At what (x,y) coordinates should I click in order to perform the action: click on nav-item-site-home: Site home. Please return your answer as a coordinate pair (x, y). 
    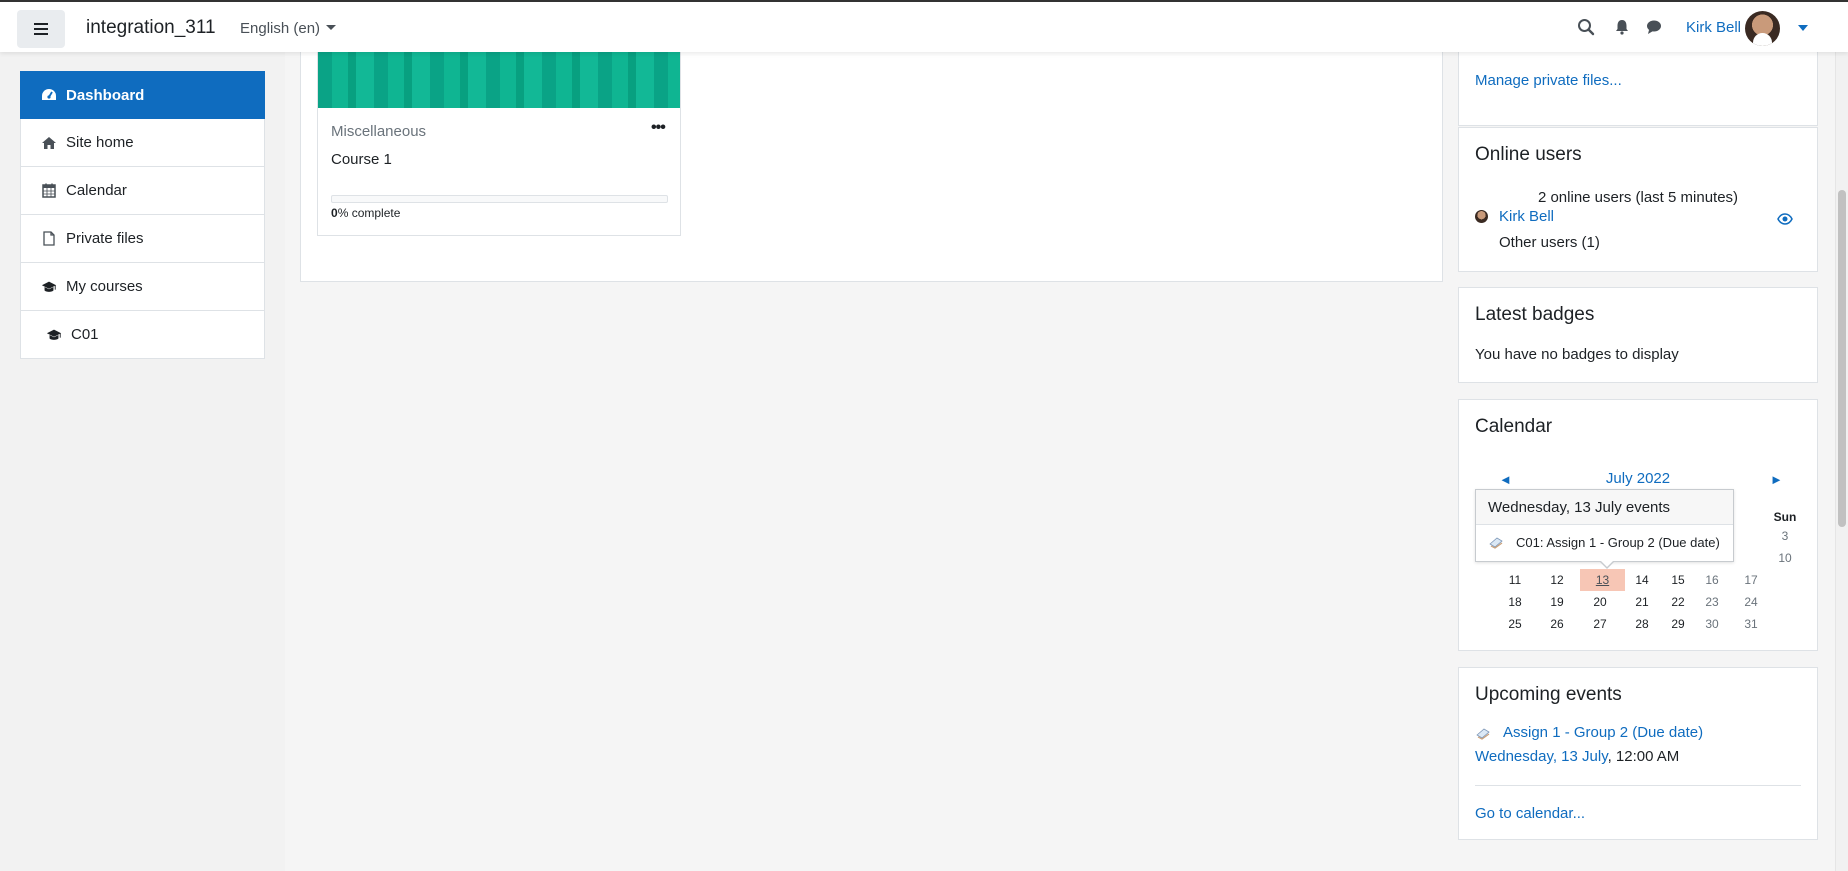
    Looking at the image, I should click on (142, 143).